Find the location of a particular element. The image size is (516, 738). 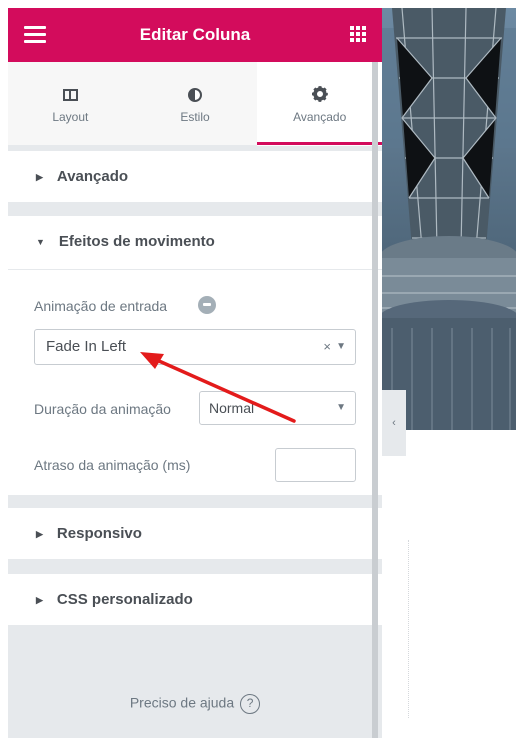

section-motion-effects: ▼ Efeitos de movimento is located at coordinates (195, 243).